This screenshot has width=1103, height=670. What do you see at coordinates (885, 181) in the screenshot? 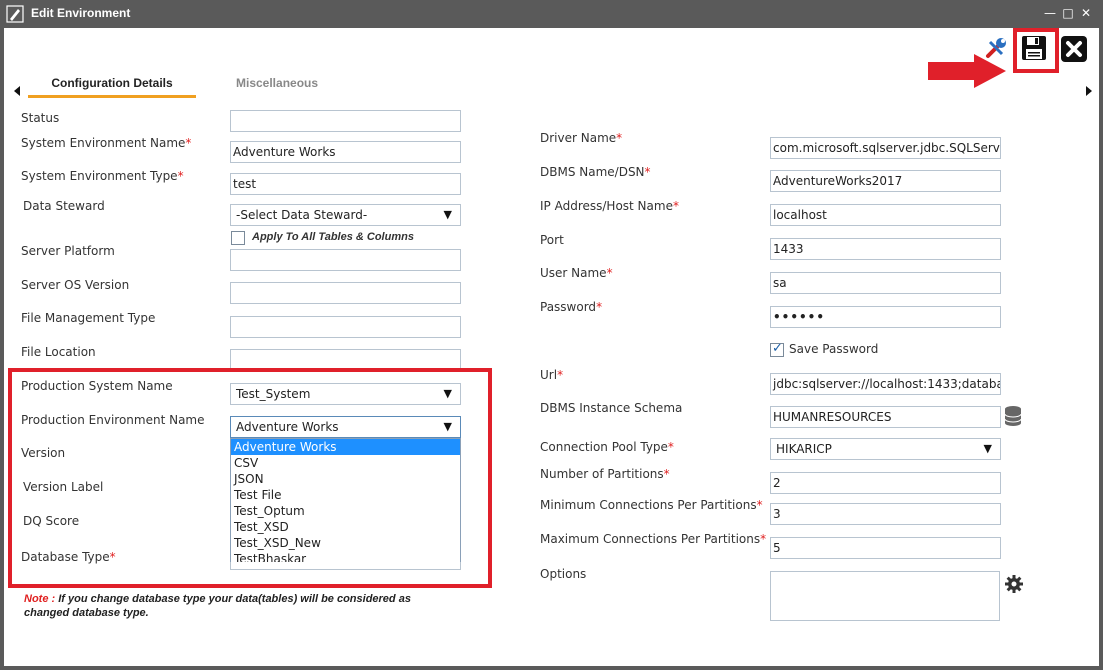
I see `dbms-name-field: AdventureWorks2017` at bounding box center [885, 181].